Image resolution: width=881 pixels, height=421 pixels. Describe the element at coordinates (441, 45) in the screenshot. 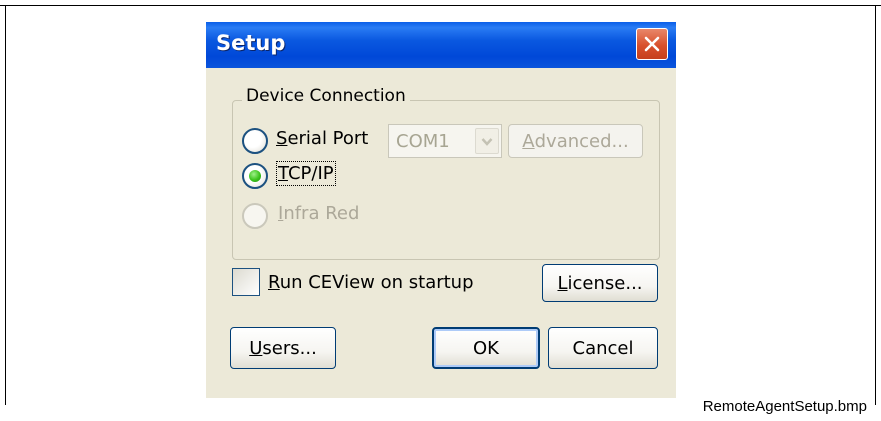

I see `title-bar: Setup` at that location.